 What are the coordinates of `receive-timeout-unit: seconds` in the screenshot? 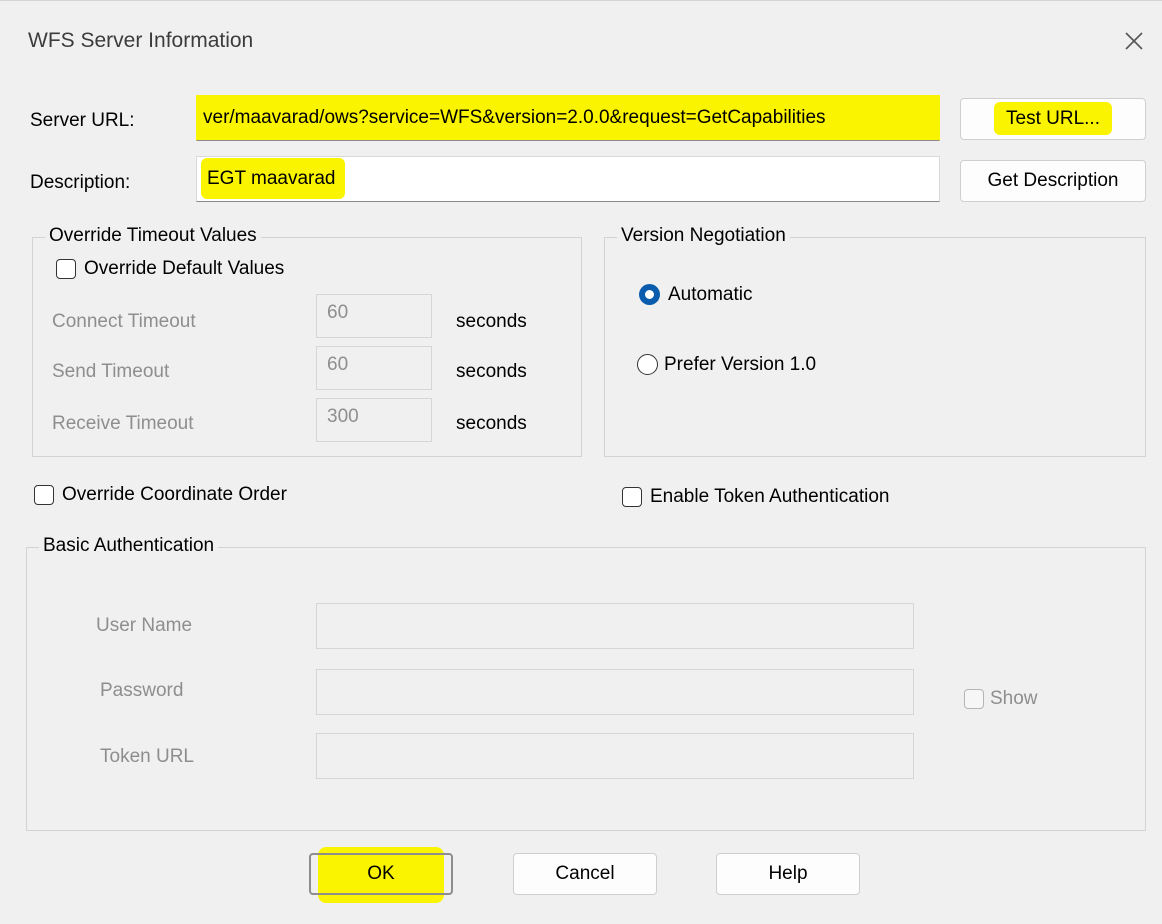 It's located at (491, 423).